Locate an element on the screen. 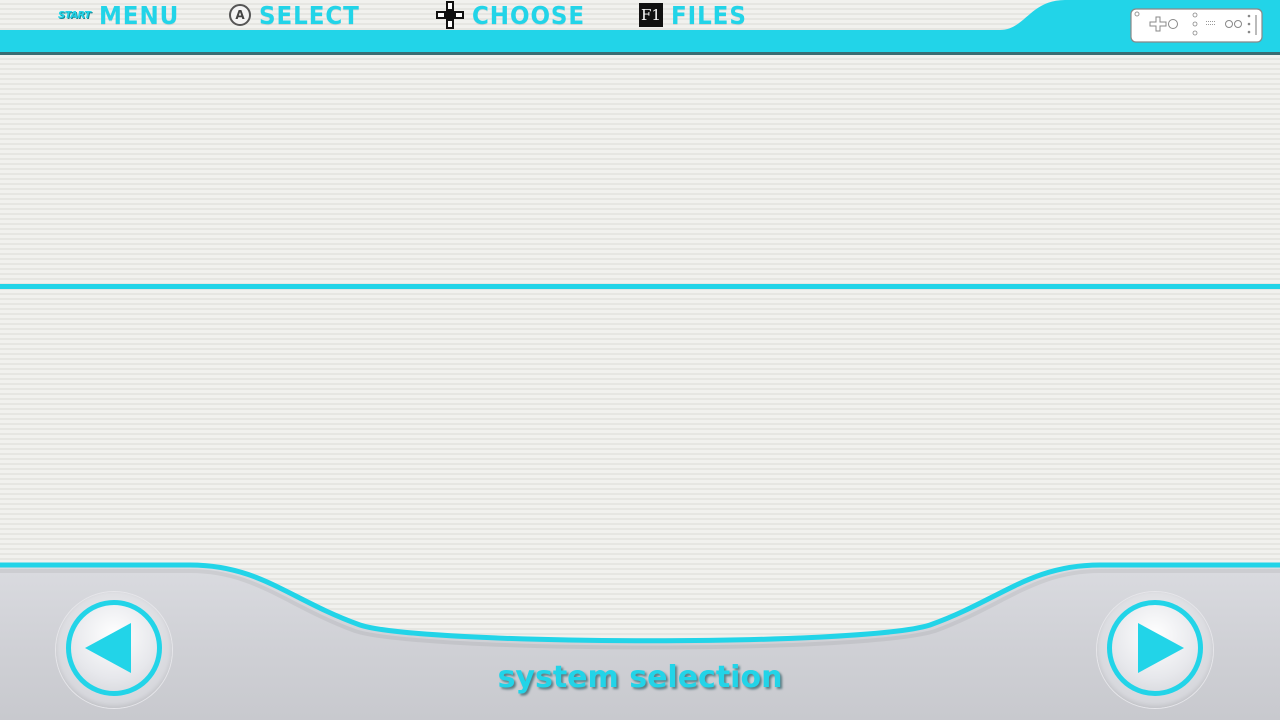 The width and height of the screenshot is (1280, 720). hint-choose-label: CHOOSE is located at coordinates (529, 15).